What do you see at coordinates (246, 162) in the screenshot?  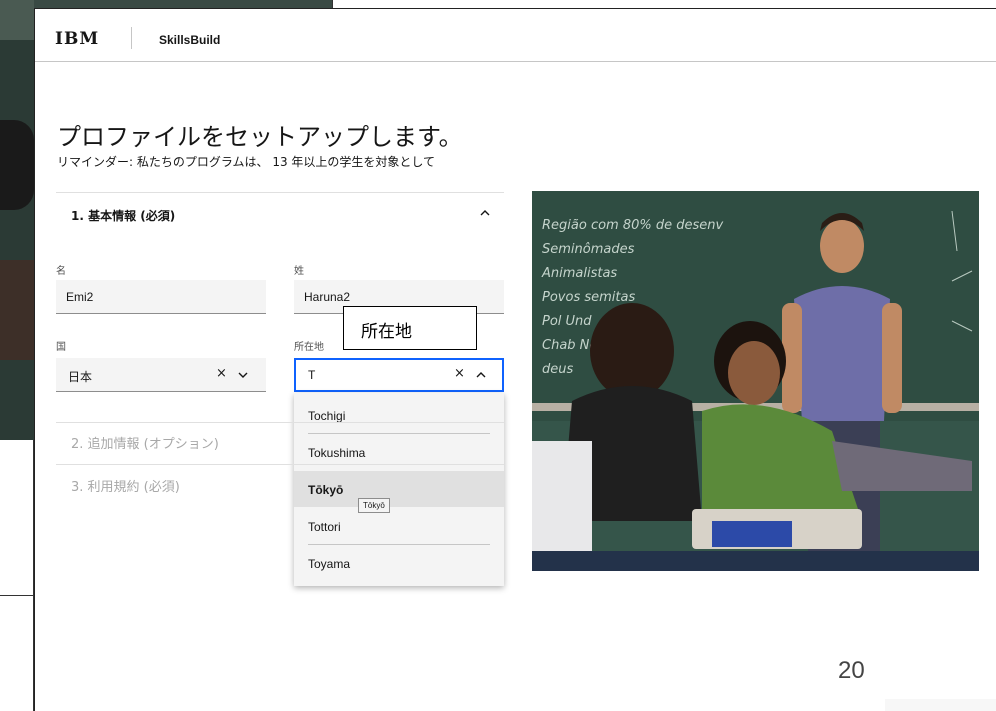 I see `page-subtitle: リマインダー: 私たちのプログラムは、 13 年以上の学生を対象として` at bounding box center [246, 162].